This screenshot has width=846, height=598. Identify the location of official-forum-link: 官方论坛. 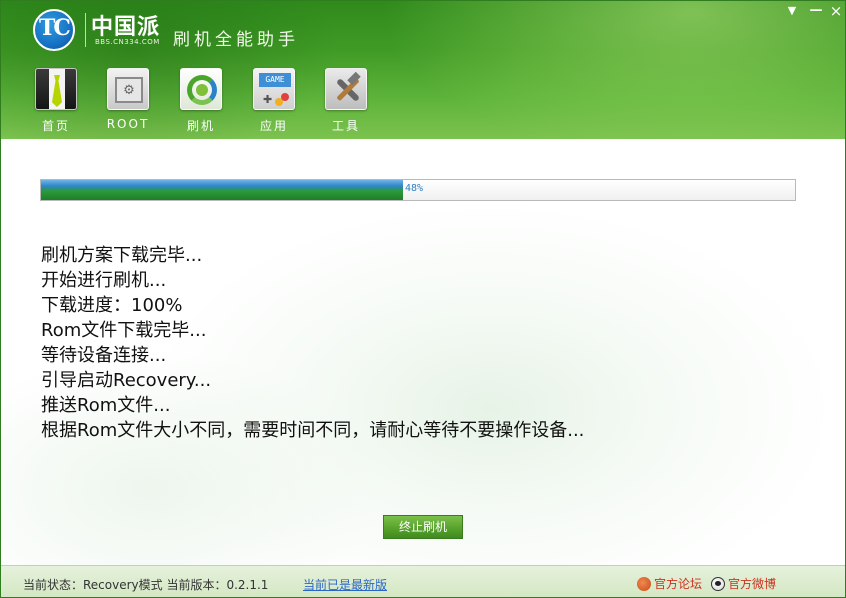
(669, 583).